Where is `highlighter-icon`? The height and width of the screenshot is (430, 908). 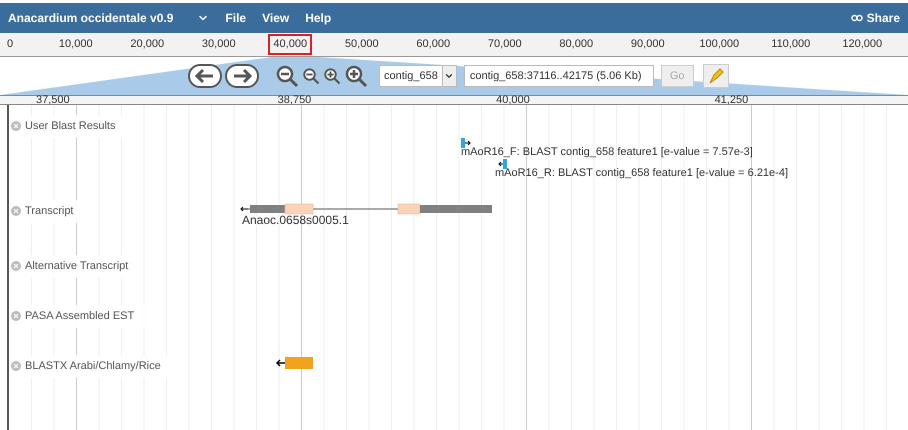
highlighter-icon is located at coordinates (715, 76).